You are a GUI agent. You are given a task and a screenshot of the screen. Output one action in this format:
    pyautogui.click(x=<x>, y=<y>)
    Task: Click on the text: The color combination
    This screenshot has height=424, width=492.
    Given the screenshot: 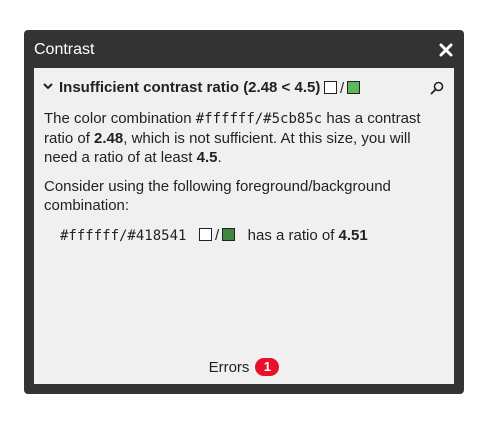 What is the action you would take?
    pyautogui.click(x=120, y=118)
    